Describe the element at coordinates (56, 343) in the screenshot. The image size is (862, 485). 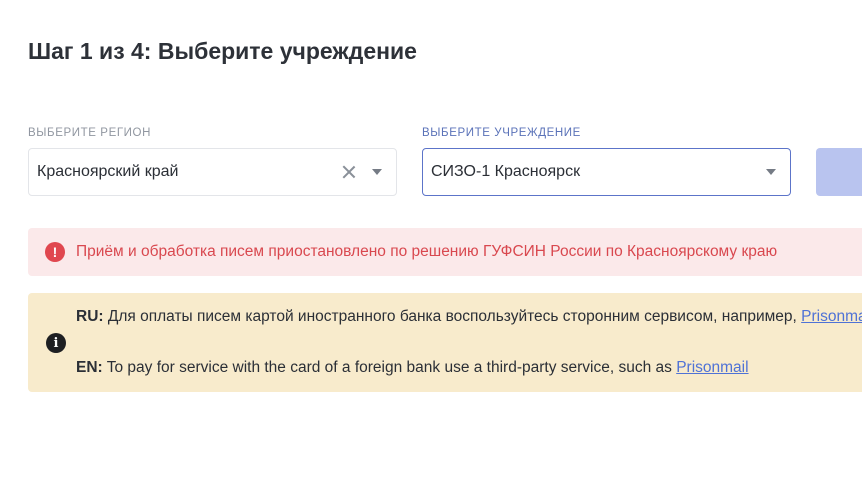
I see `info-circle-icon: i` at that location.